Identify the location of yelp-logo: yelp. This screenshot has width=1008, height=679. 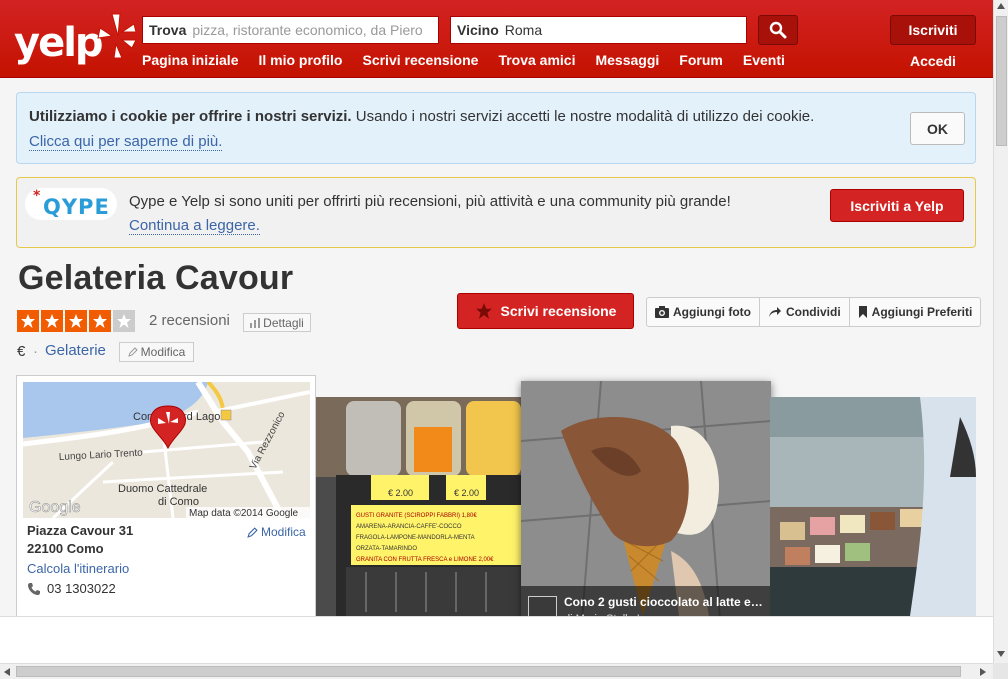
(75, 39).